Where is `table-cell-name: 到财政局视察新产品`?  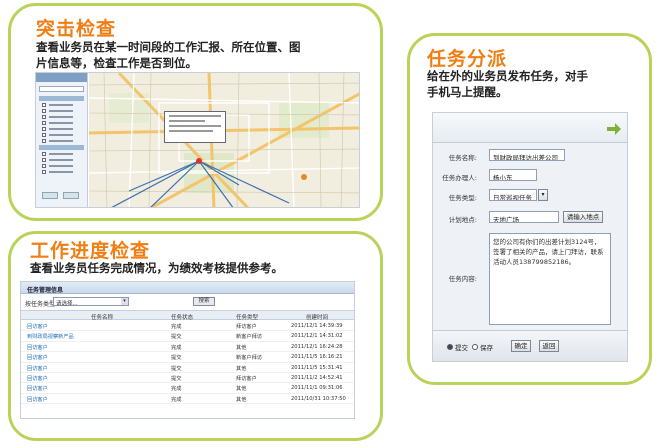
table-cell-name: 到财政局视察新产品 is located at coordinates (50, 336).